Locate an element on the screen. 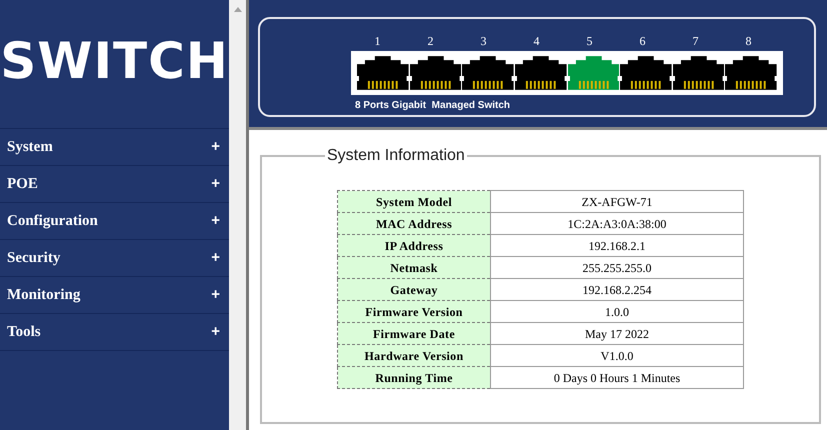  port-number: 5 is located at coordinates (590, 41).